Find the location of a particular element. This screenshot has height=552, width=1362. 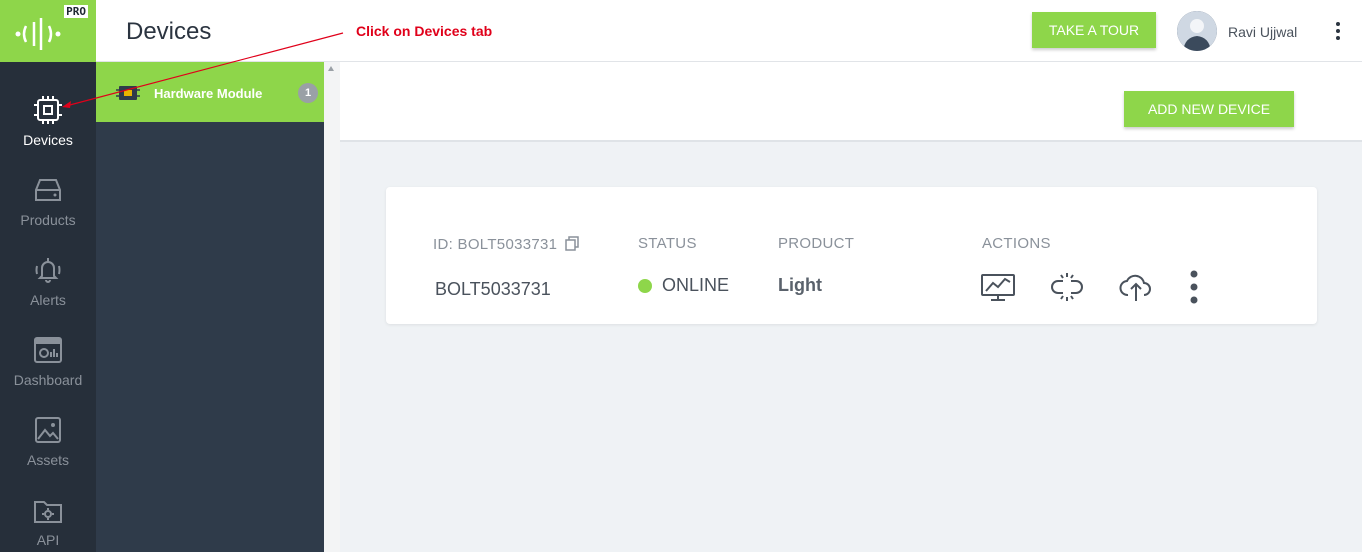

copy-icon is located at coordinates (572, 243).